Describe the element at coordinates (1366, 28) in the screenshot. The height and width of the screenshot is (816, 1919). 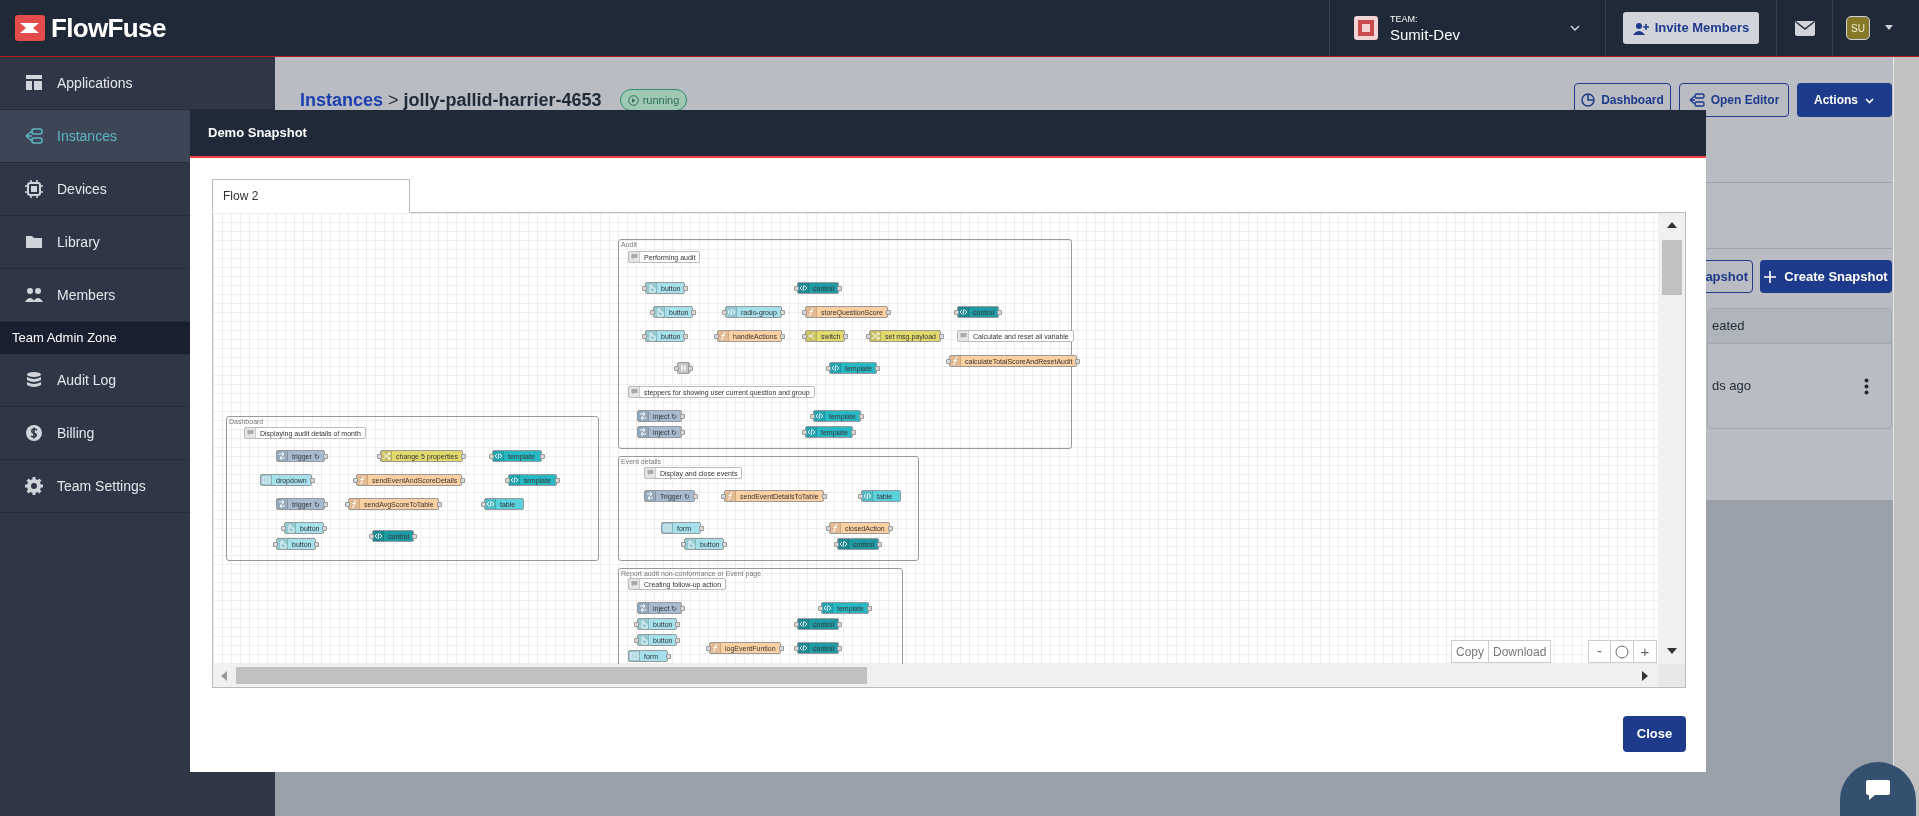
I see `team-icon` at that location.